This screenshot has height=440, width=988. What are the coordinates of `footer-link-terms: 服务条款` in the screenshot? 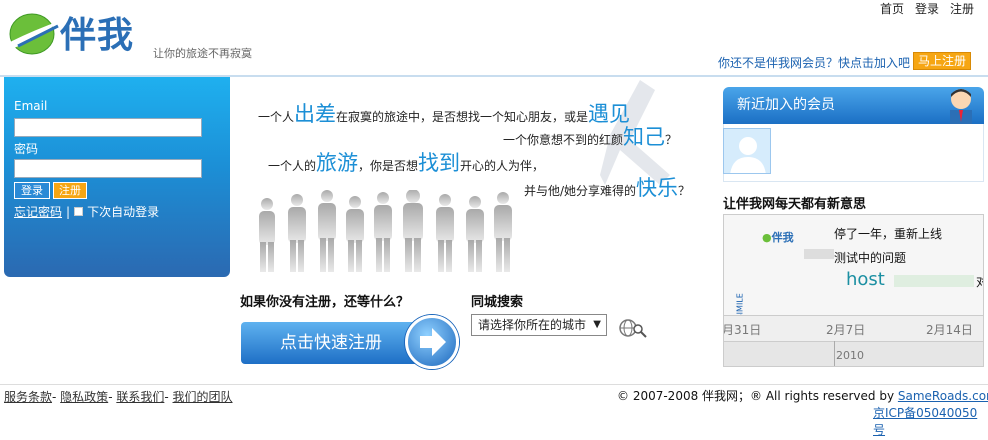 It's located at (28, 397).